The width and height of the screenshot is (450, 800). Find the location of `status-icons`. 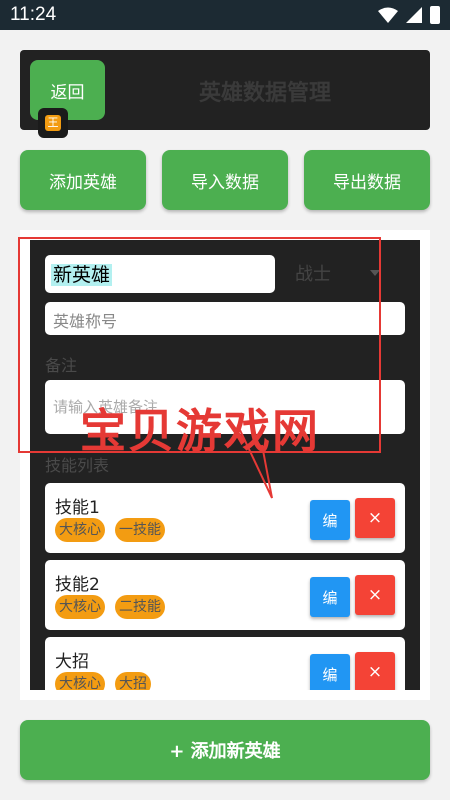

status-icons is located at coordinates (409, 15).